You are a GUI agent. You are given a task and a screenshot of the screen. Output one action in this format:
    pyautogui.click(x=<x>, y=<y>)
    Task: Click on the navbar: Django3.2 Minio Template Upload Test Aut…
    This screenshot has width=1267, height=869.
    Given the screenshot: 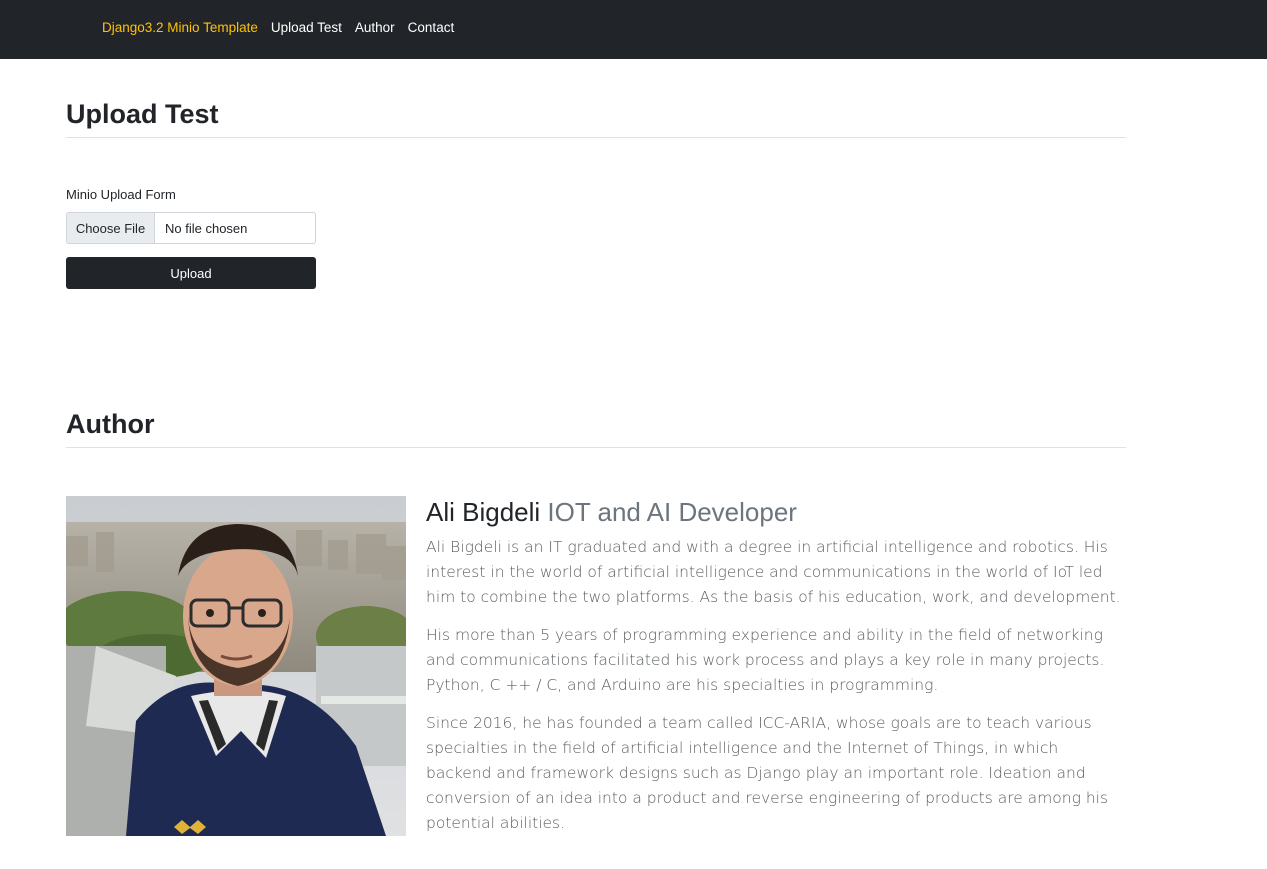 What is the action you would take?
    pyautogui.click(x=633, y=29)
    